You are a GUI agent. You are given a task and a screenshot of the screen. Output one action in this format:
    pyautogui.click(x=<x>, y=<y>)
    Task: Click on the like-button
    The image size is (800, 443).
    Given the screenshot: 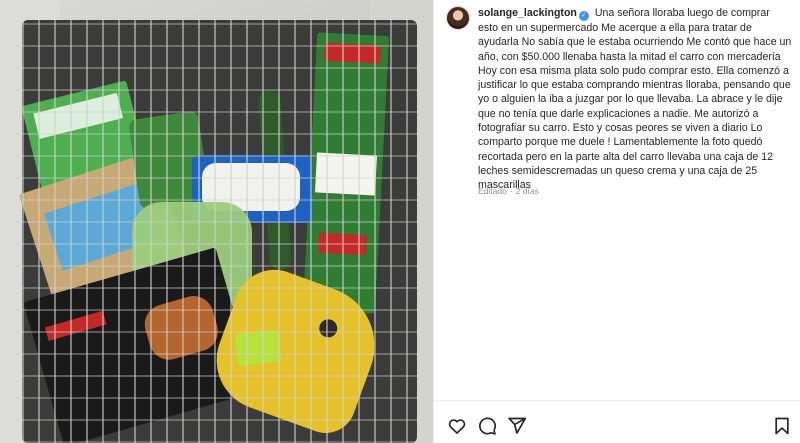 What is the action you would take?
    pyautogui.click(x=457, y=426)
    